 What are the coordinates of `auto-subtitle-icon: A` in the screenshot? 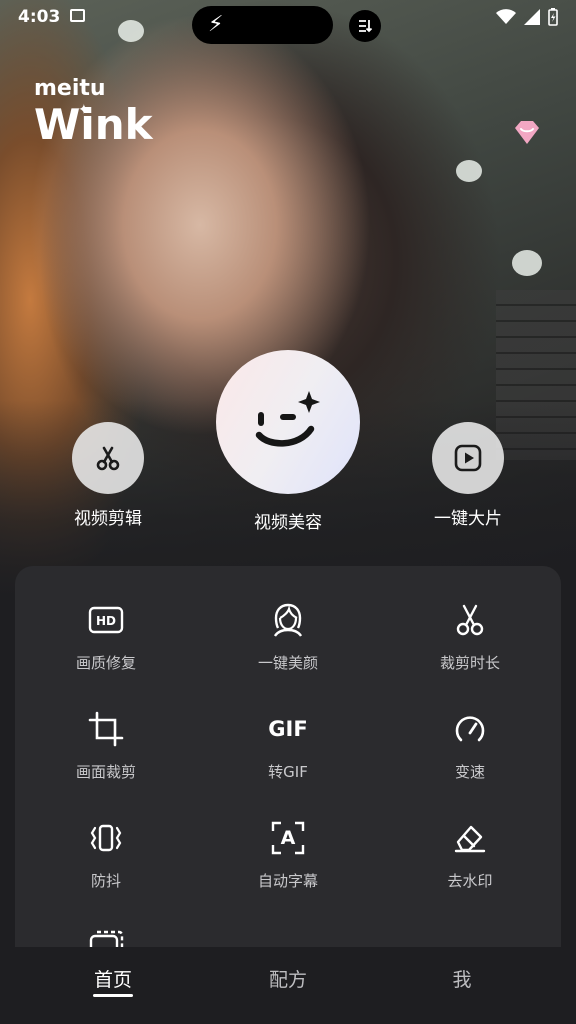 It's located at (288, 838).